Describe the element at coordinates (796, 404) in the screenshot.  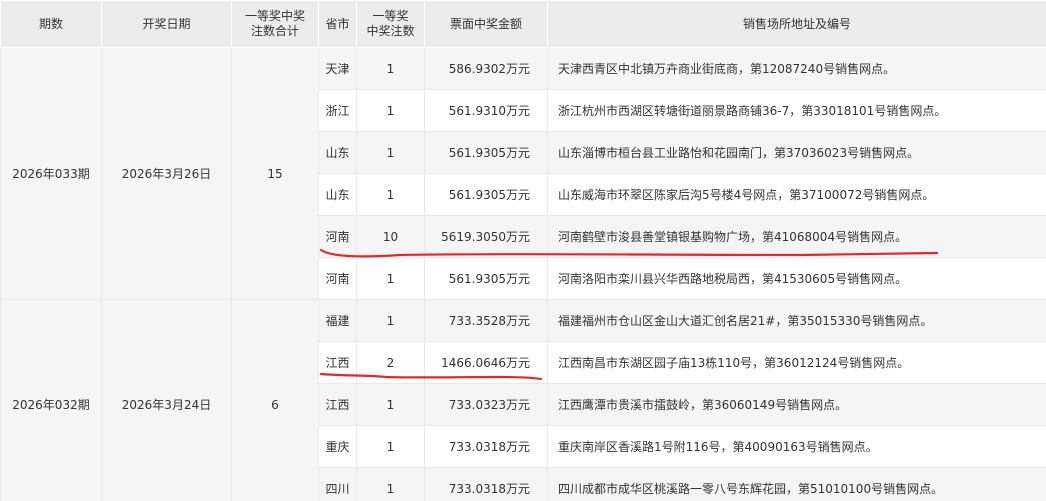
I see `address-cell: 江西鹰潭市贵溪市擂鼓岭，第36060149号销售网点。` at that location.